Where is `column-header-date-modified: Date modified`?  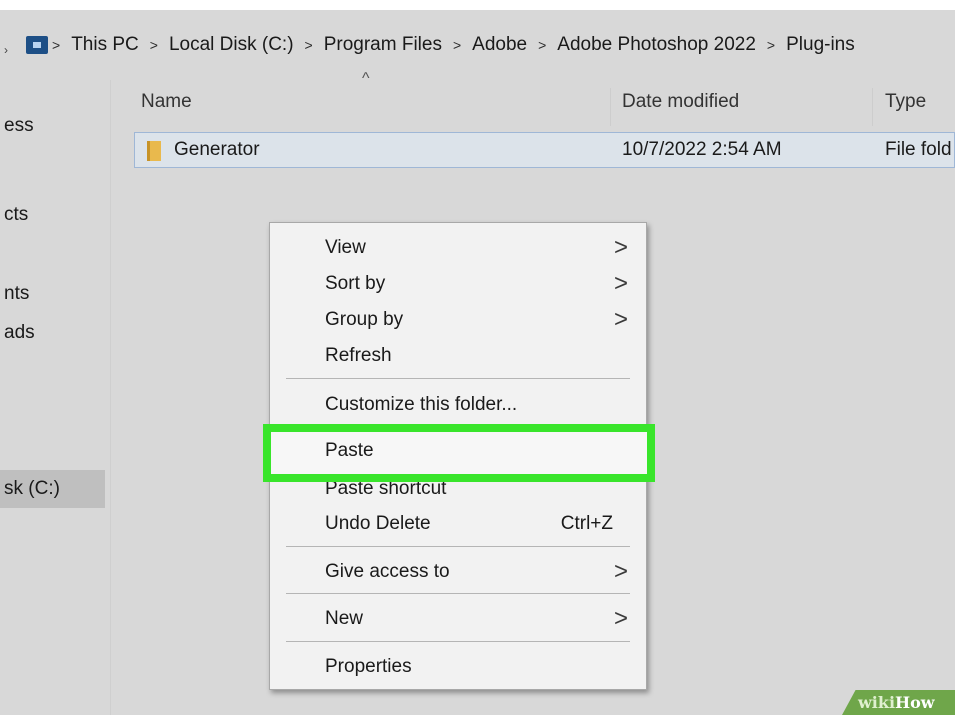
column-header-date-modified: Date modified is located at coordinates (680, 104).